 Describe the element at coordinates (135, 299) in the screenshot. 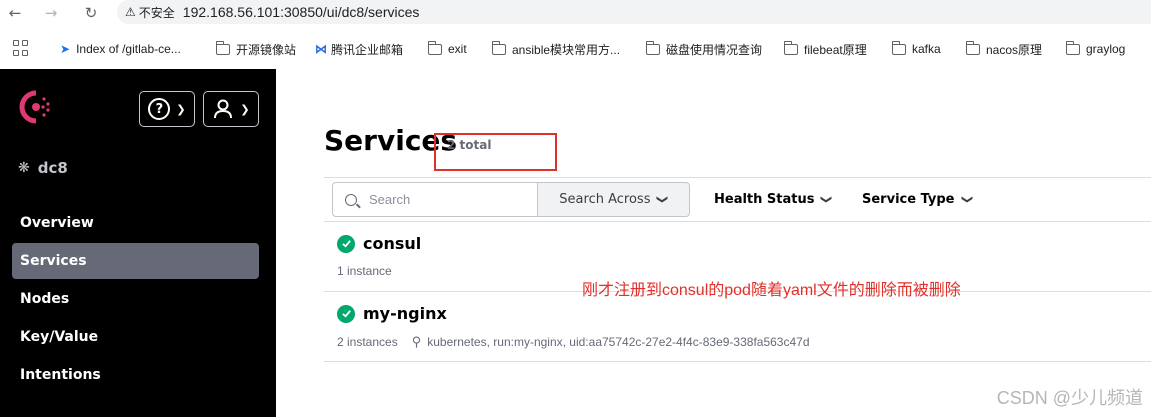

I see `sidebar-item-nodes: Nodes` at that location.